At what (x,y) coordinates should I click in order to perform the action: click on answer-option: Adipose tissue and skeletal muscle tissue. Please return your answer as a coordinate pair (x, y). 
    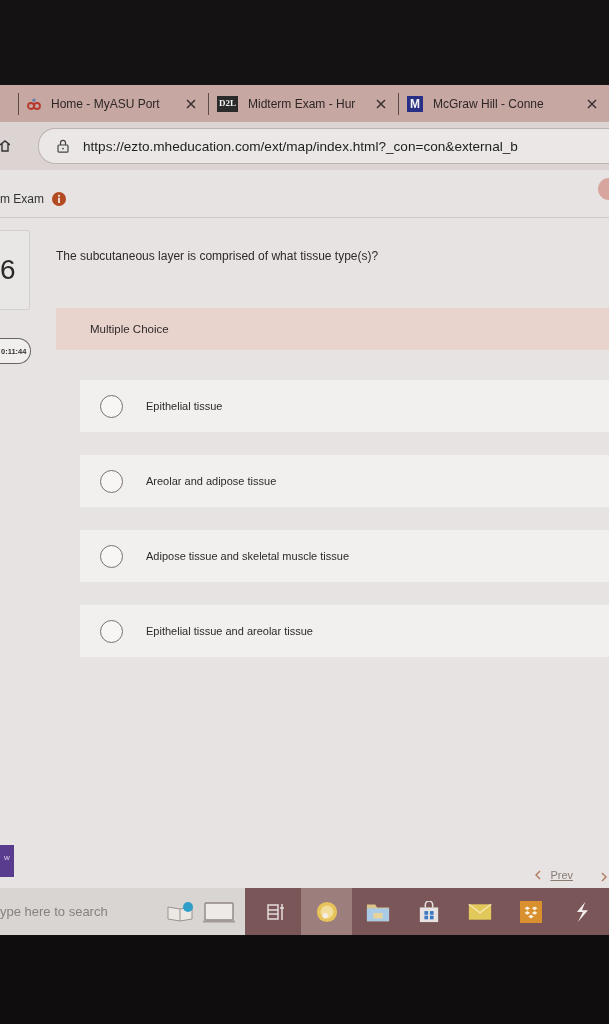
    Looking at the image, I should click on (344, 556).